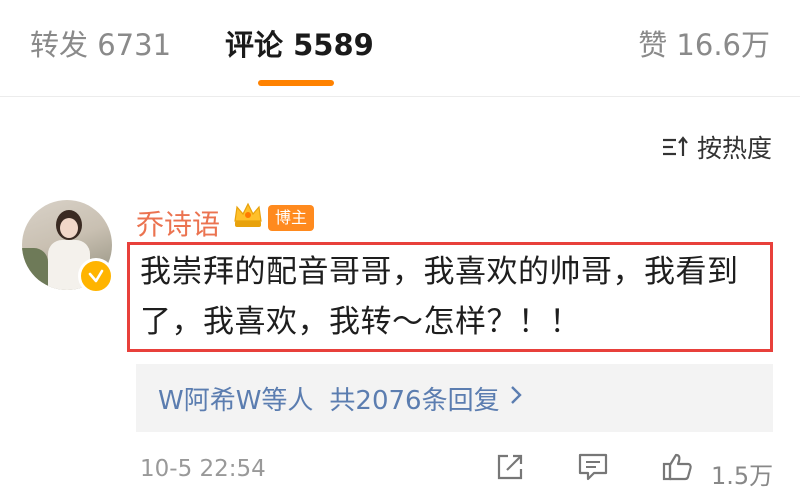 This screenshot has width=800, height=499. Describe the element at coordinates (414, 400) in the screenshot. I see `replies-count: 共2076条回复` at that location.